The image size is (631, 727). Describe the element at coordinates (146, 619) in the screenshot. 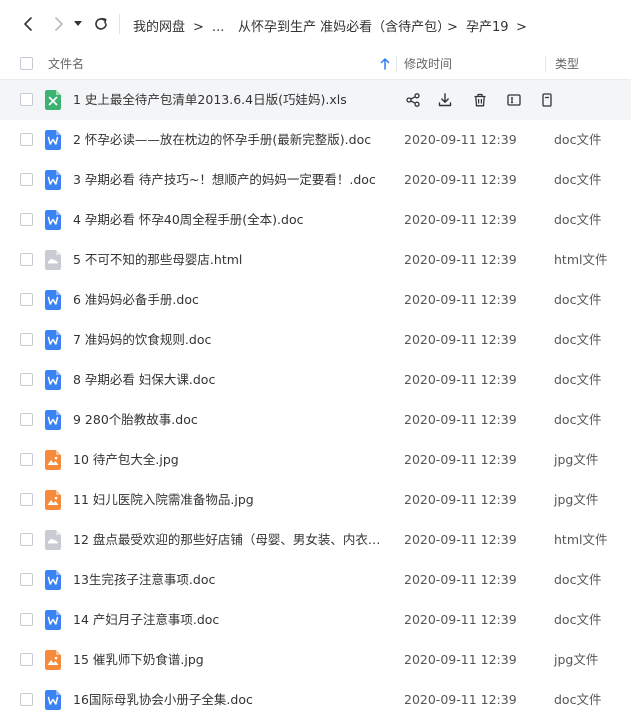

I see `file-name: 14 产妇月子注意事项.doc` at that location.